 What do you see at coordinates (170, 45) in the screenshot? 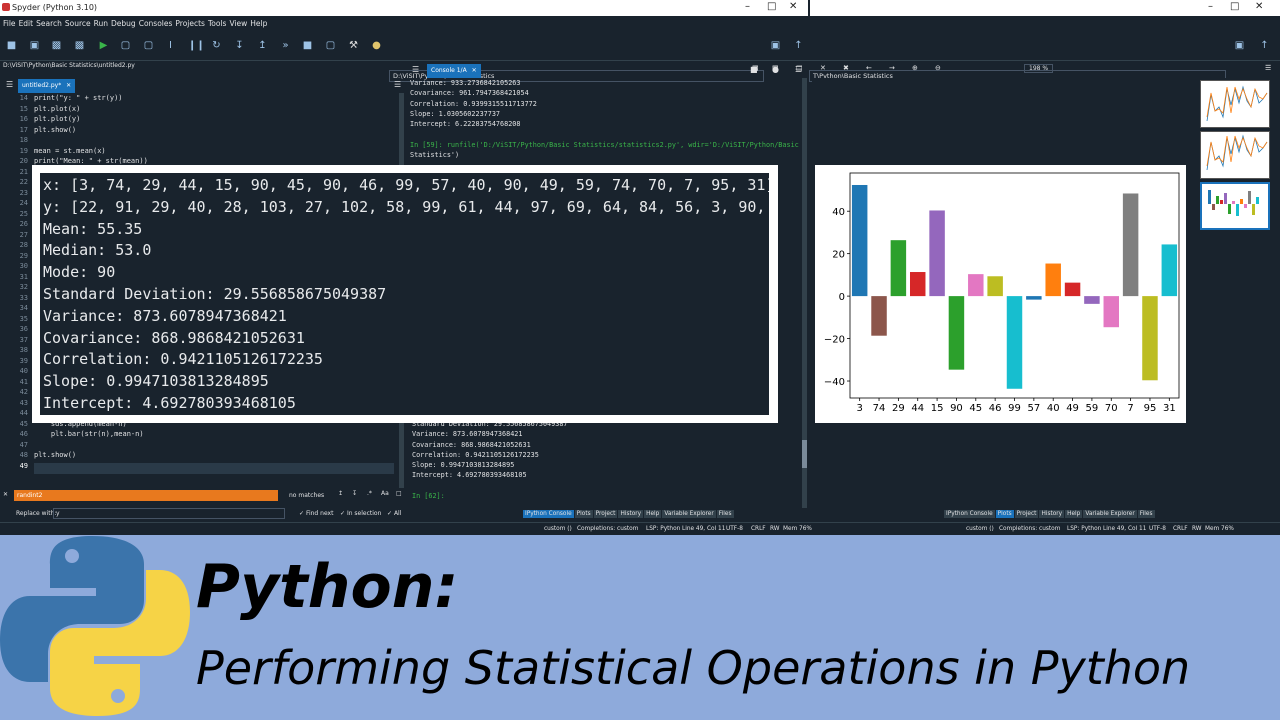
I see `run-selection-icon: I` at bounding box center [170, 45].